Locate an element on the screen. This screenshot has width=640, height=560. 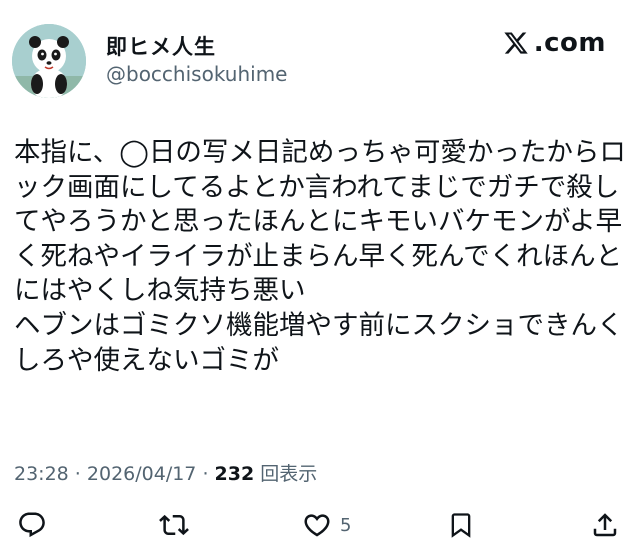
reply-icon is located at coordinates (32, 525).